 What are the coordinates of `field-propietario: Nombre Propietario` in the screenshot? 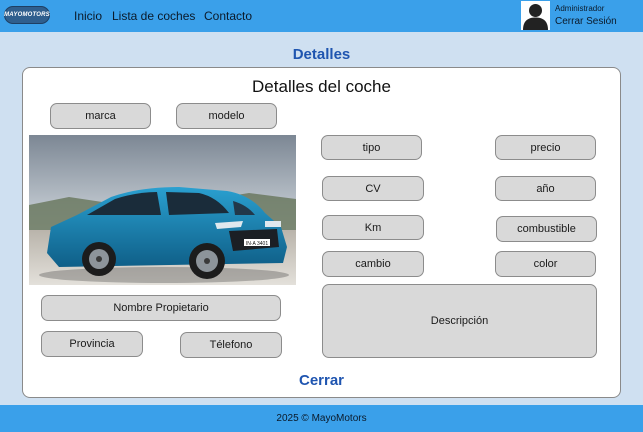 It's located at (161, 308).